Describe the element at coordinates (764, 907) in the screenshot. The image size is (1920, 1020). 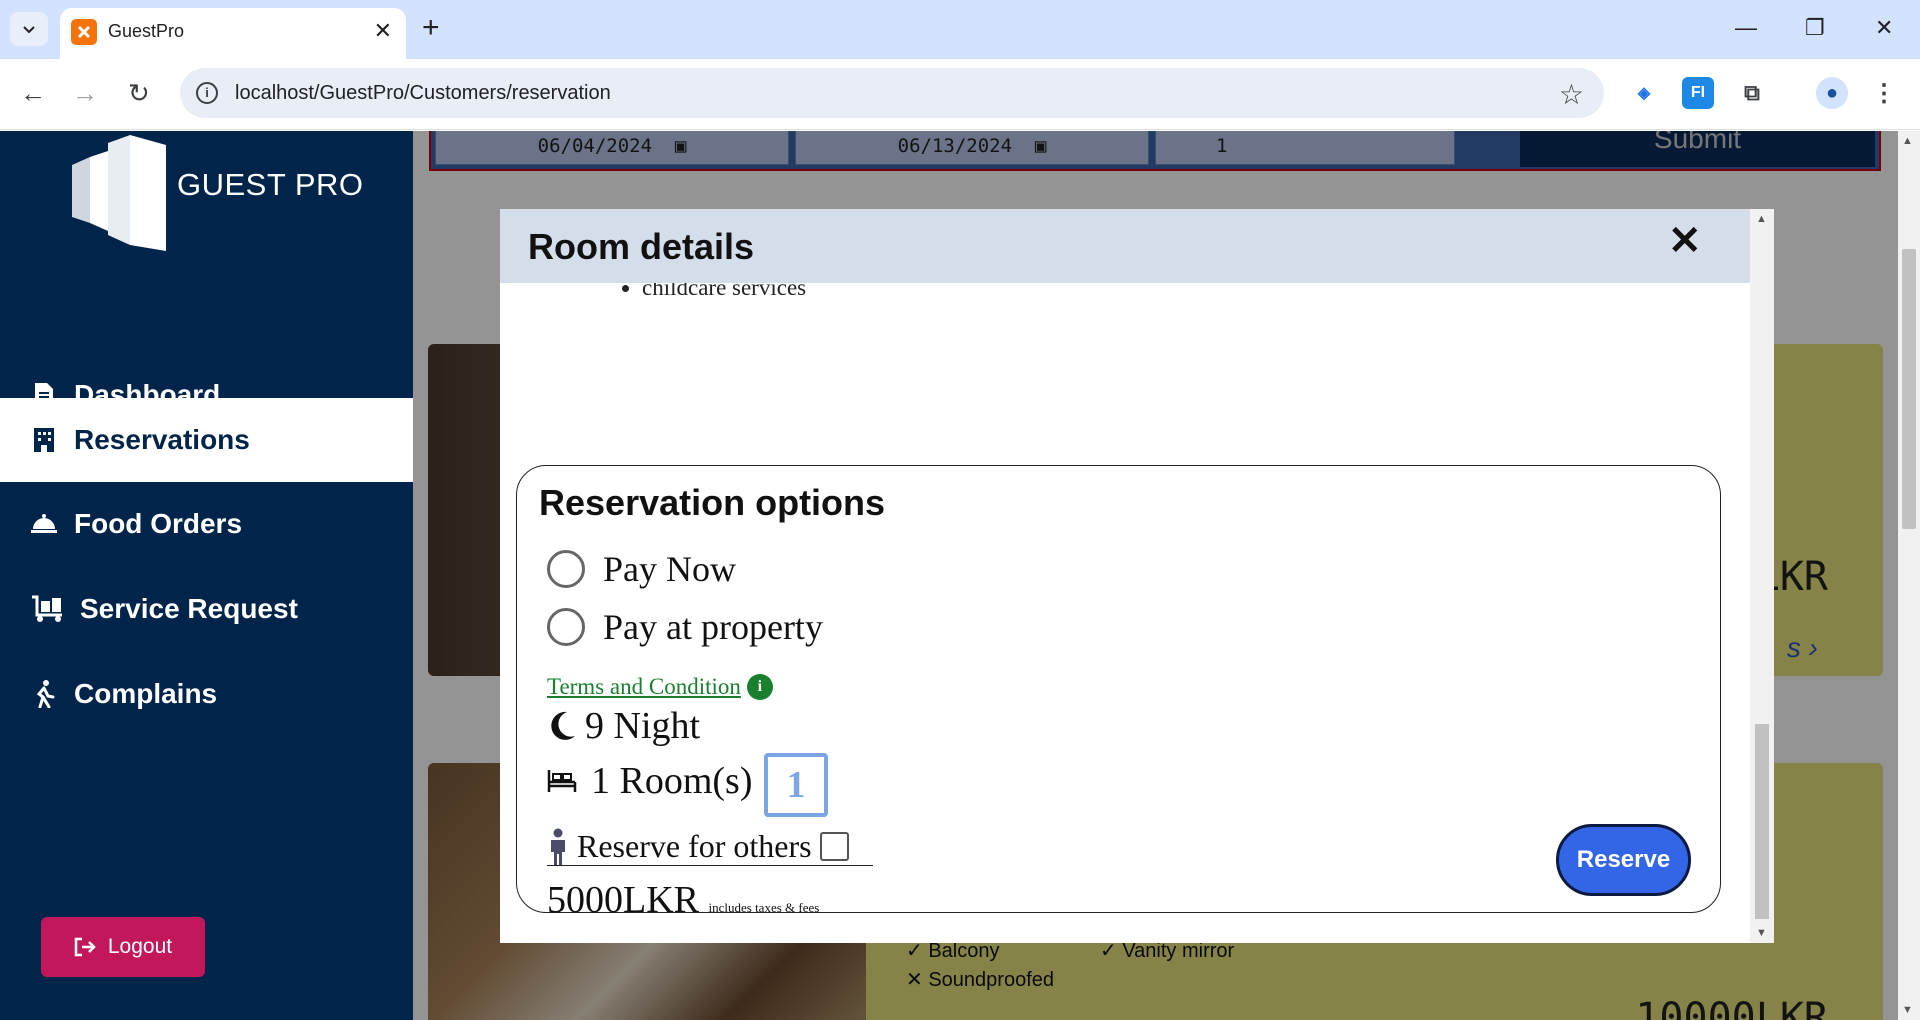
I see `price-note: includes taxes & fees` at that location.